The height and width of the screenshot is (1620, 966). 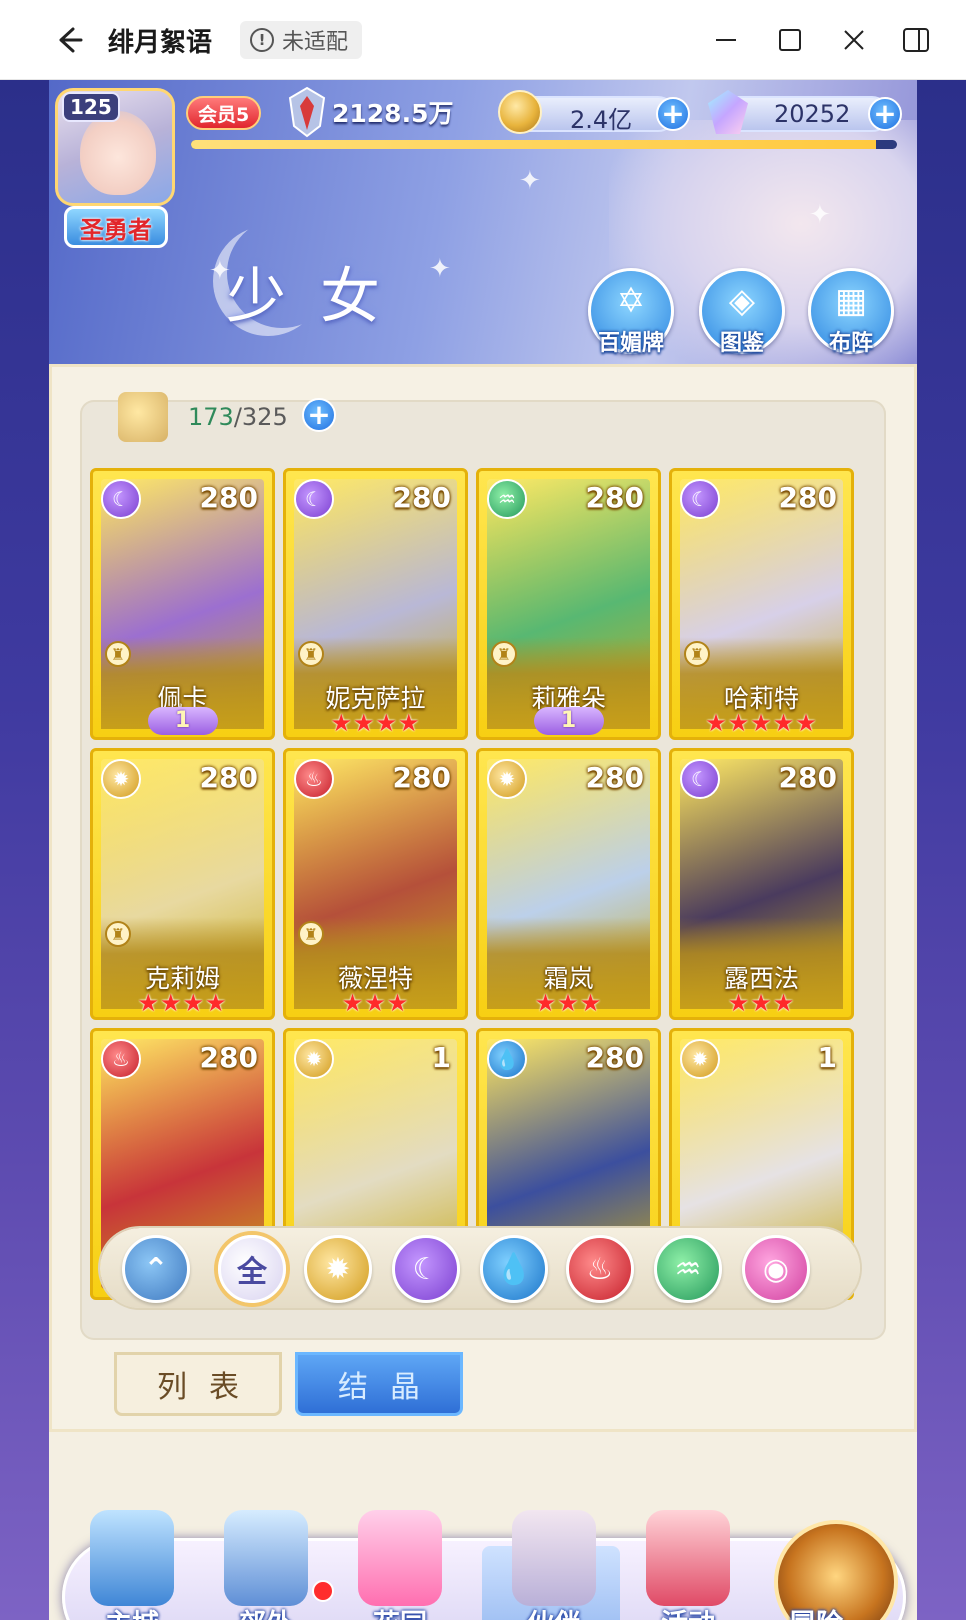 I want to click on warning-icon: !, so click(x=262, y=40).